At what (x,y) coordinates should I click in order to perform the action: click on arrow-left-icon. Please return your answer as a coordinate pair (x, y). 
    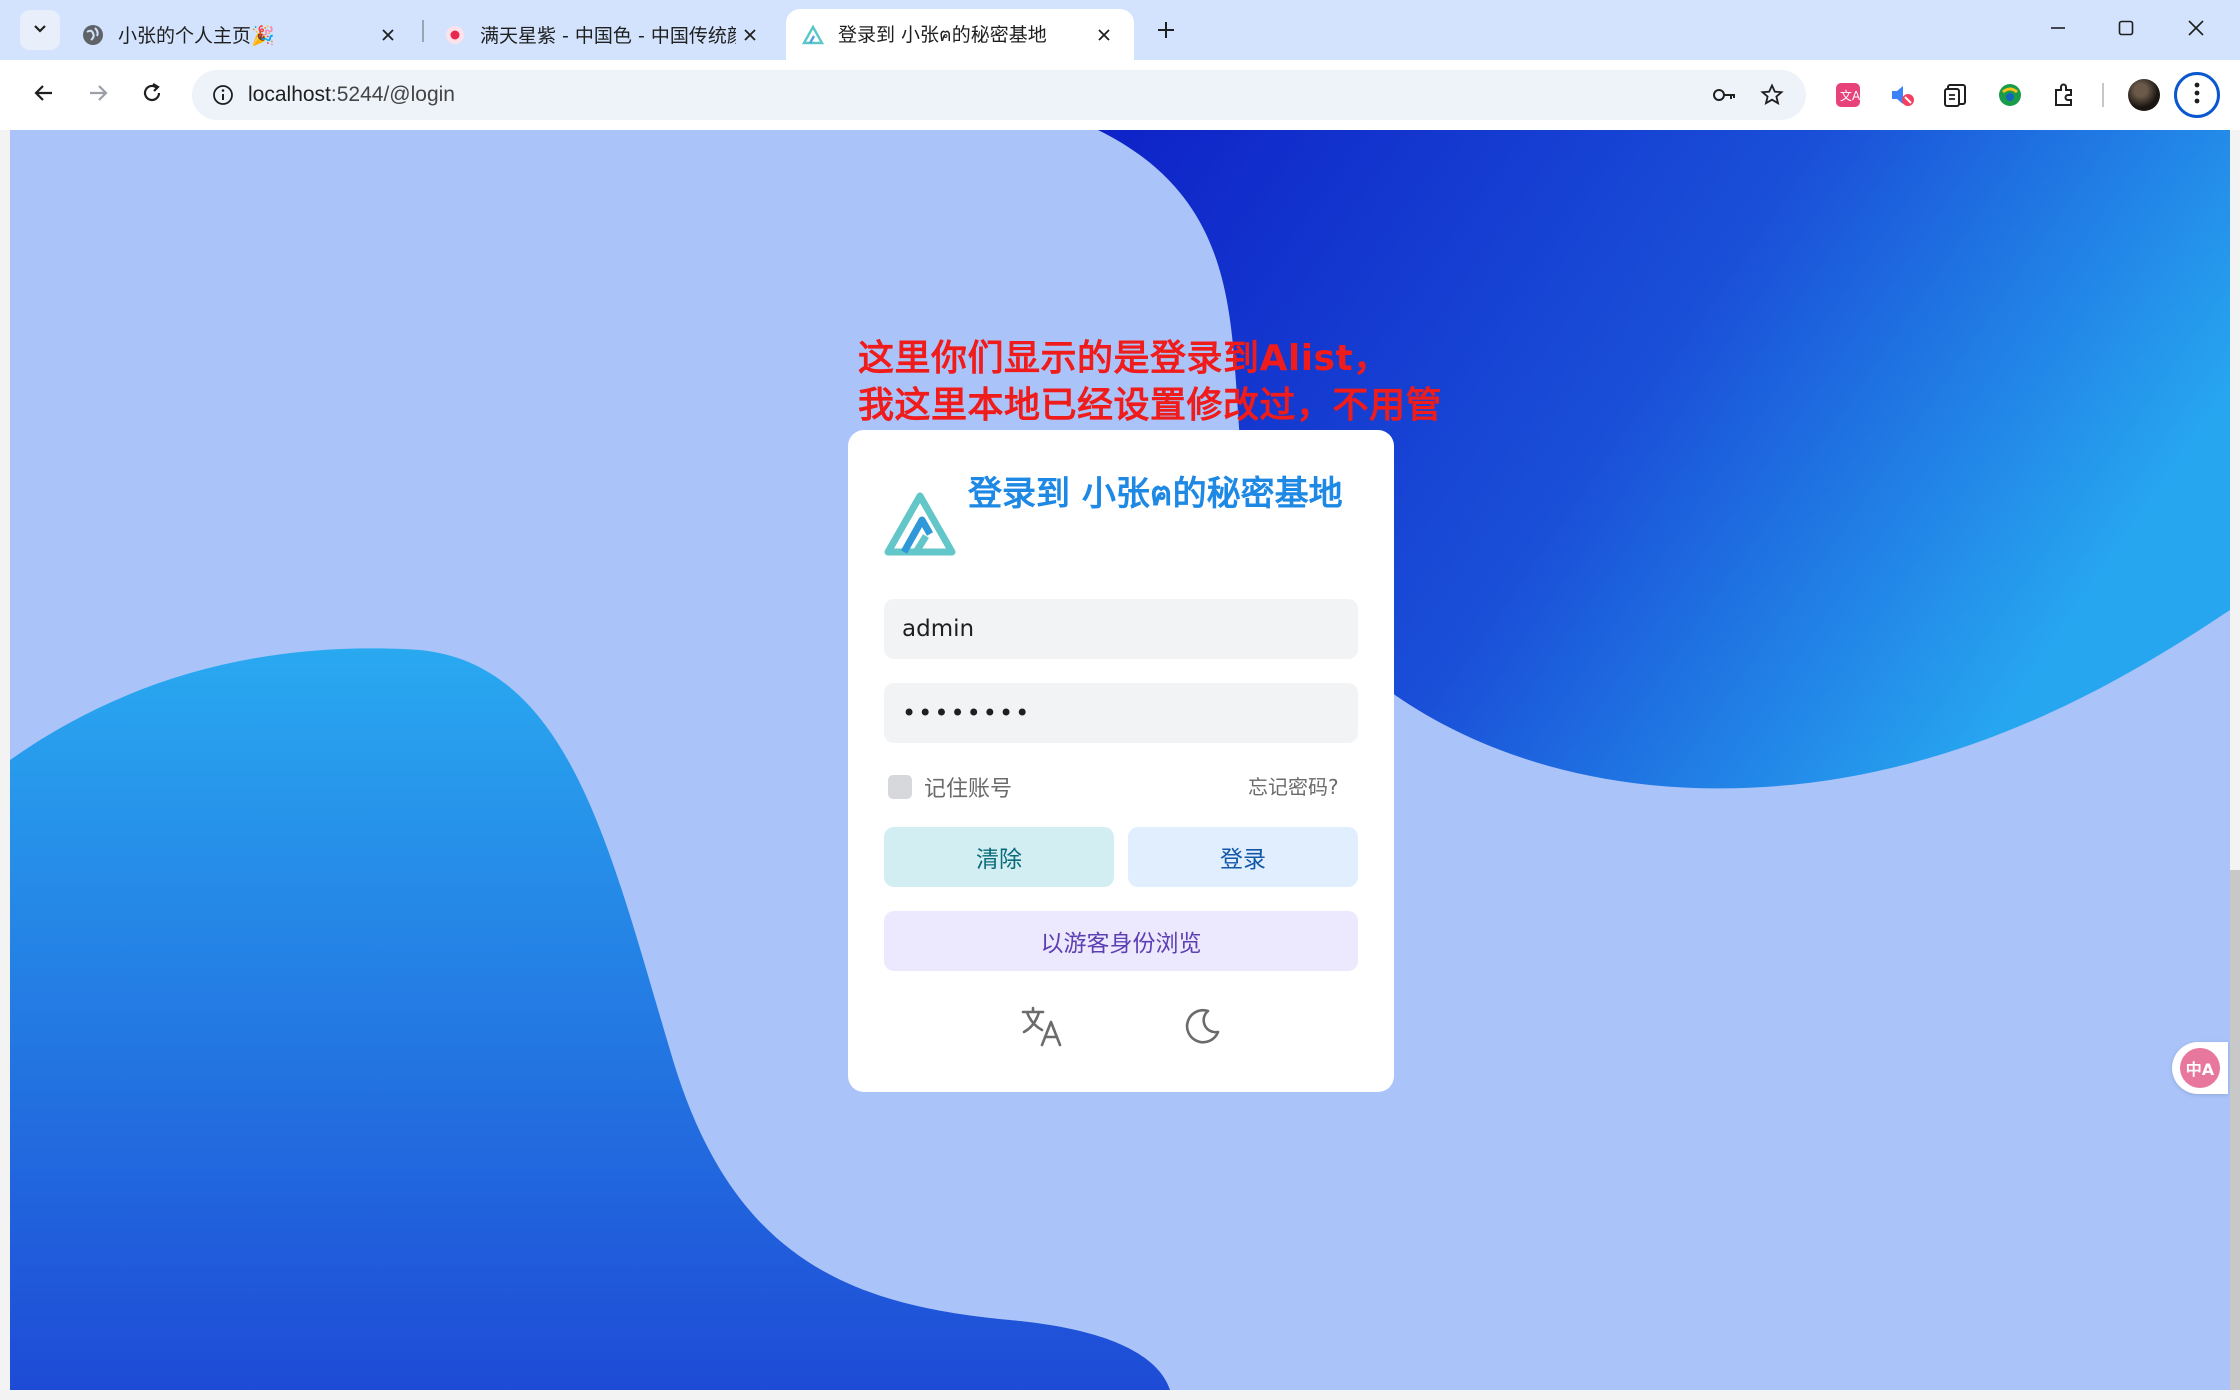
    Looking at the image, I should click on (44, 95).